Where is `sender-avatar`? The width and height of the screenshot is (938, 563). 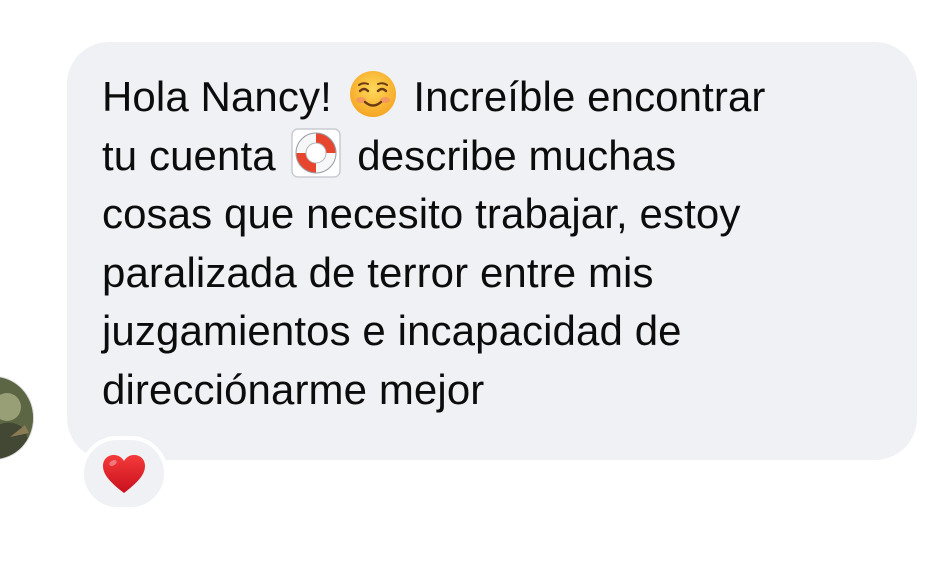
sender-avatar is located at coordinates (17, 418).